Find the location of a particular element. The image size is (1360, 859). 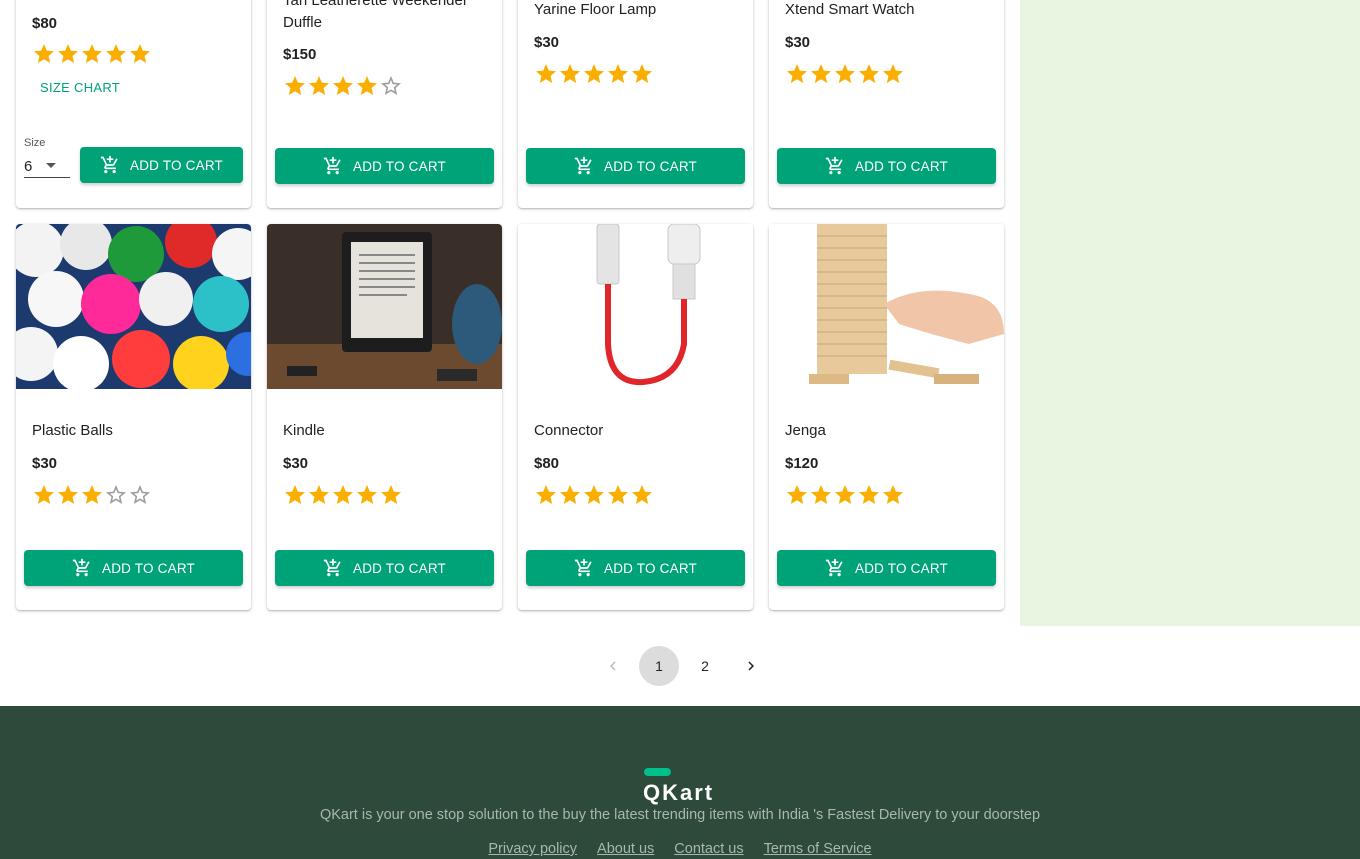

product-name: Jenga is located at coordinates (805, 430).